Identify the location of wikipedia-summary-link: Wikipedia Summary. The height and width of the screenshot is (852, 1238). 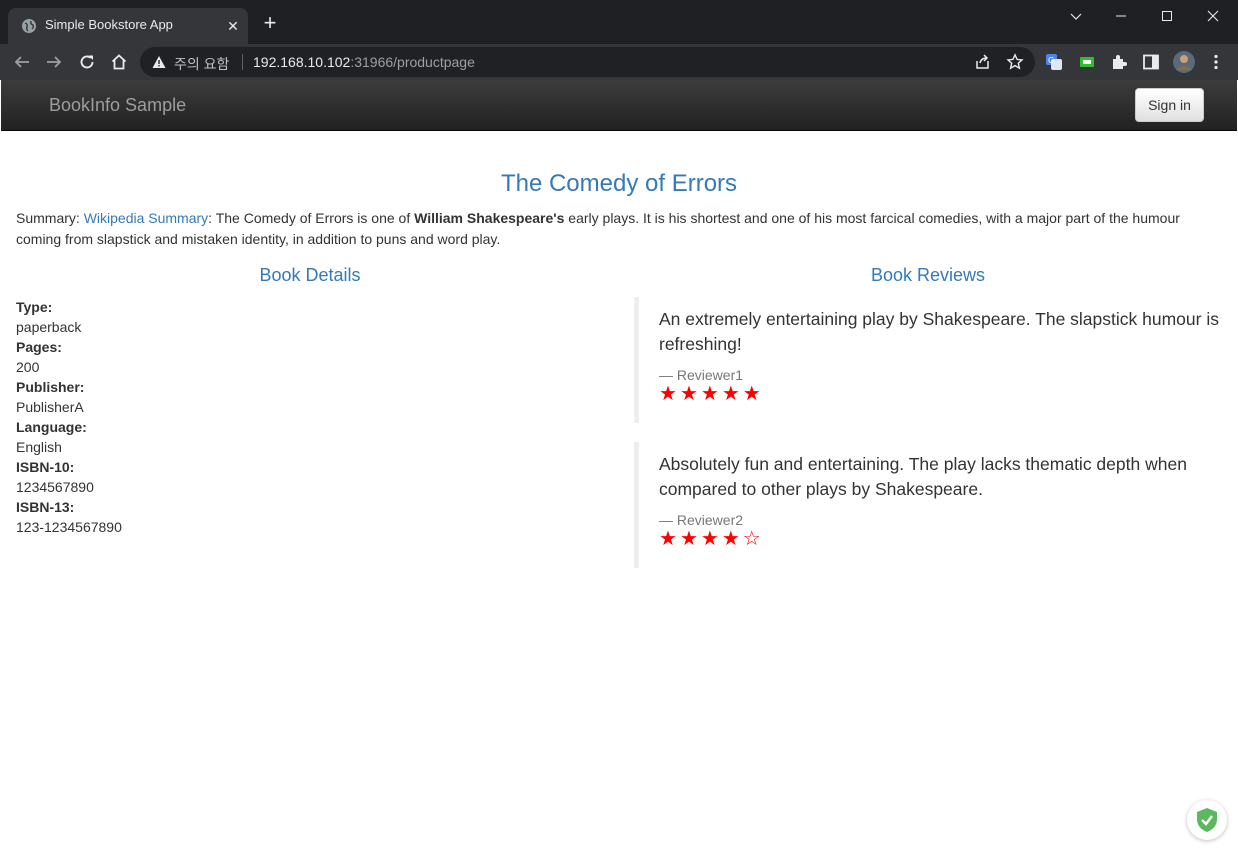
(146, 218).